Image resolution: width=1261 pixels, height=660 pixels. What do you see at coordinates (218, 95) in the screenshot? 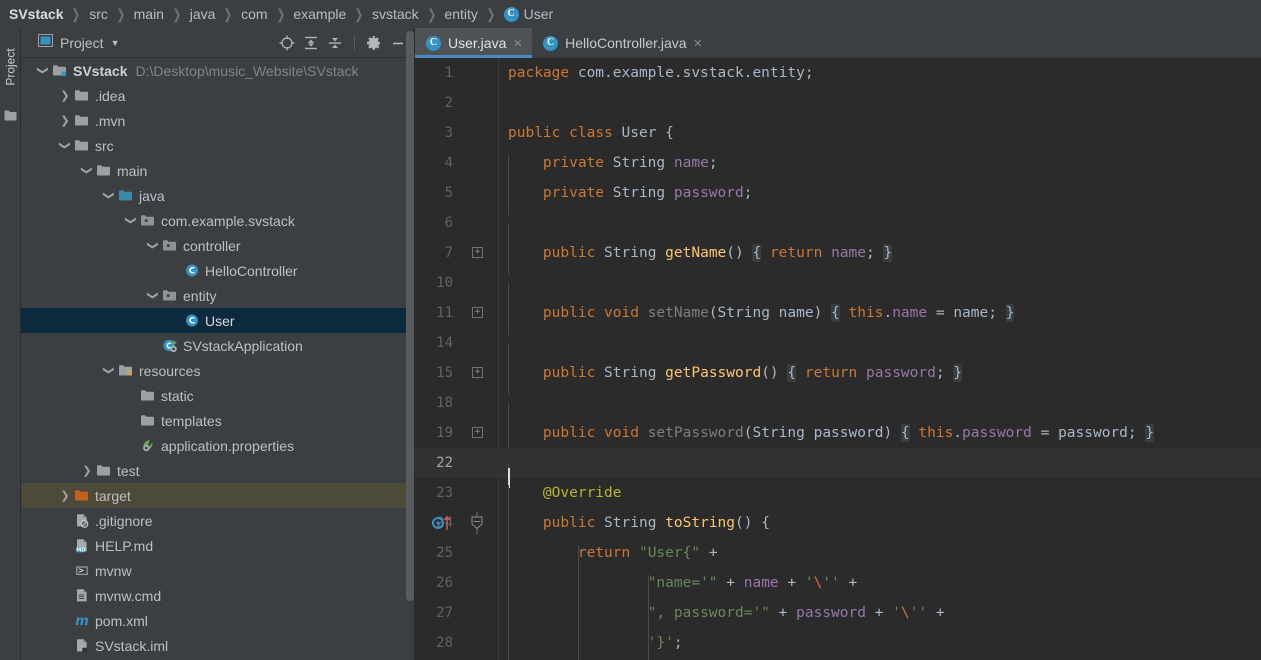
I see `tree-node--idea: ❯ .idea` at bounding box center [218, 95].